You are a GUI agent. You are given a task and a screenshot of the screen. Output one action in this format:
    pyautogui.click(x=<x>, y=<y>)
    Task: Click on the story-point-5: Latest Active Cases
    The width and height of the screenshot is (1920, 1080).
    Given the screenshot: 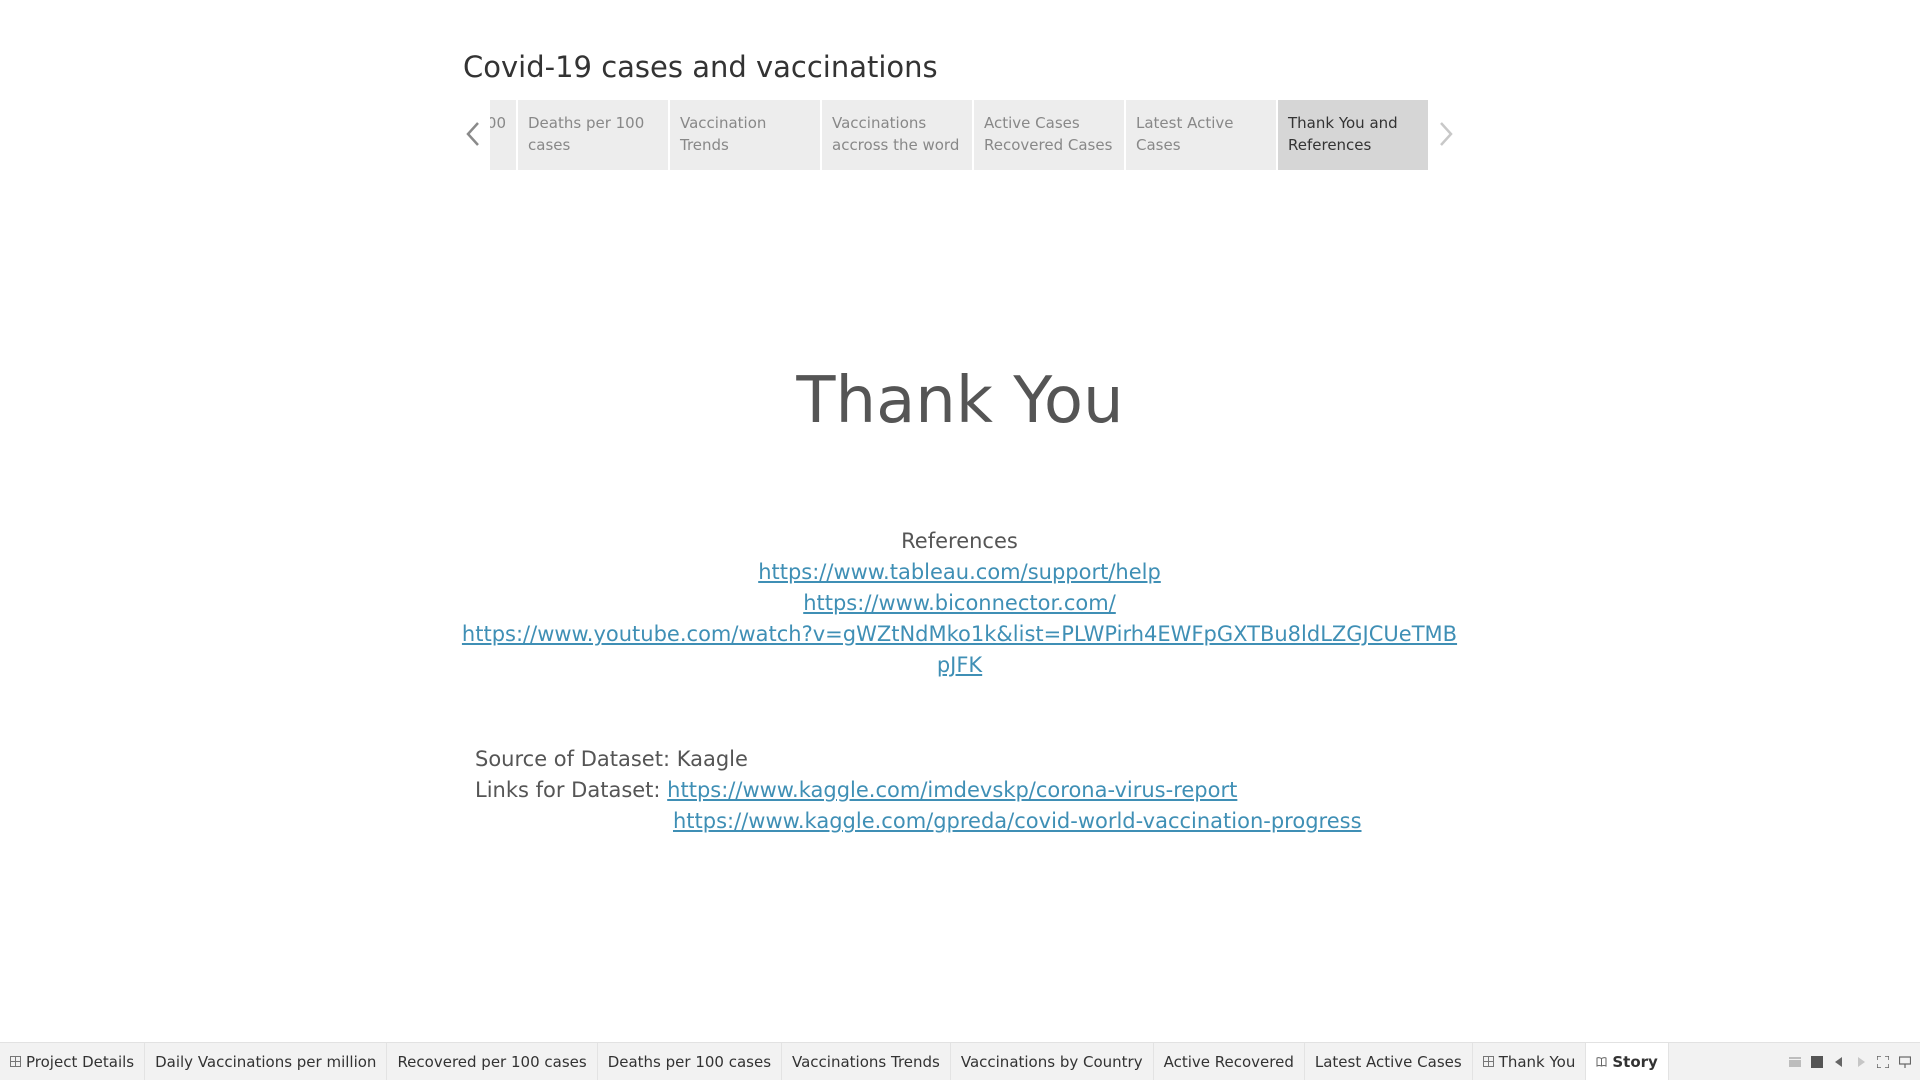 What is the action you would take?
    pyautogui.click(x=1201, y=135)
    